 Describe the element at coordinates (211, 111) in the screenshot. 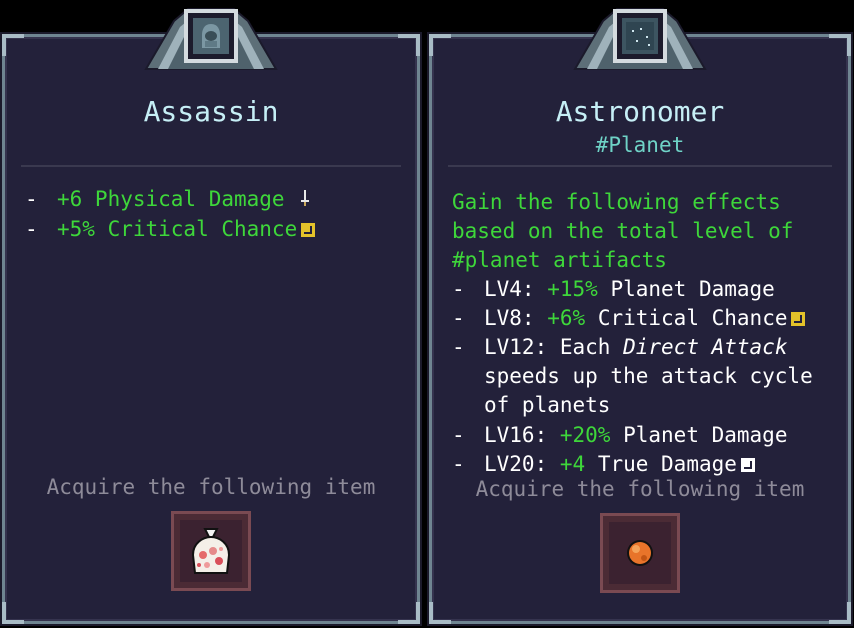

I see `card-title: Assassin` at that location.